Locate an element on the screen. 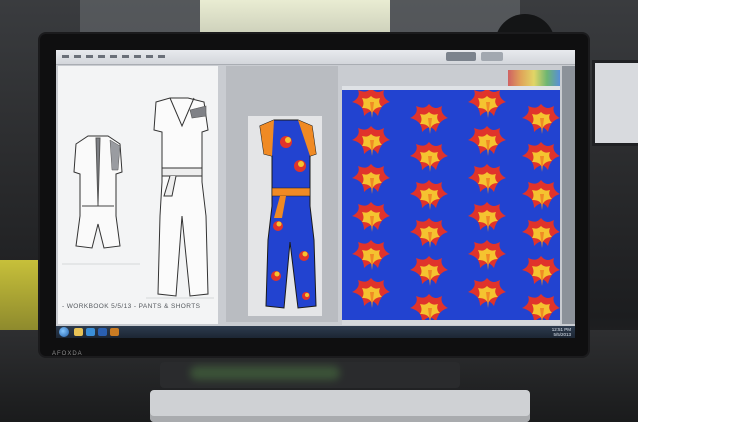  flats-drawing is located at coordinates (138, 198).